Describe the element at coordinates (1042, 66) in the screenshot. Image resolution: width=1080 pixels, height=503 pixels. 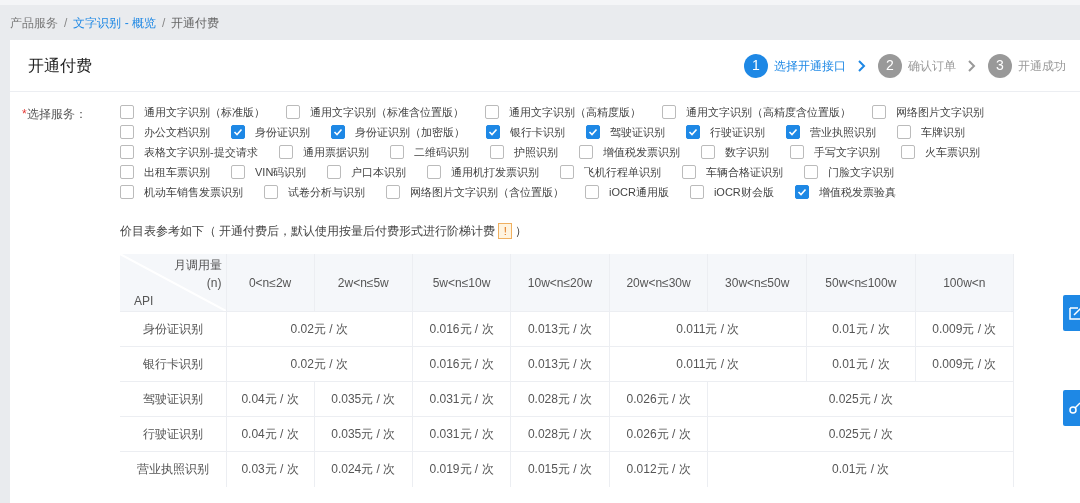
I see `step-label: 开通成功` at that location.